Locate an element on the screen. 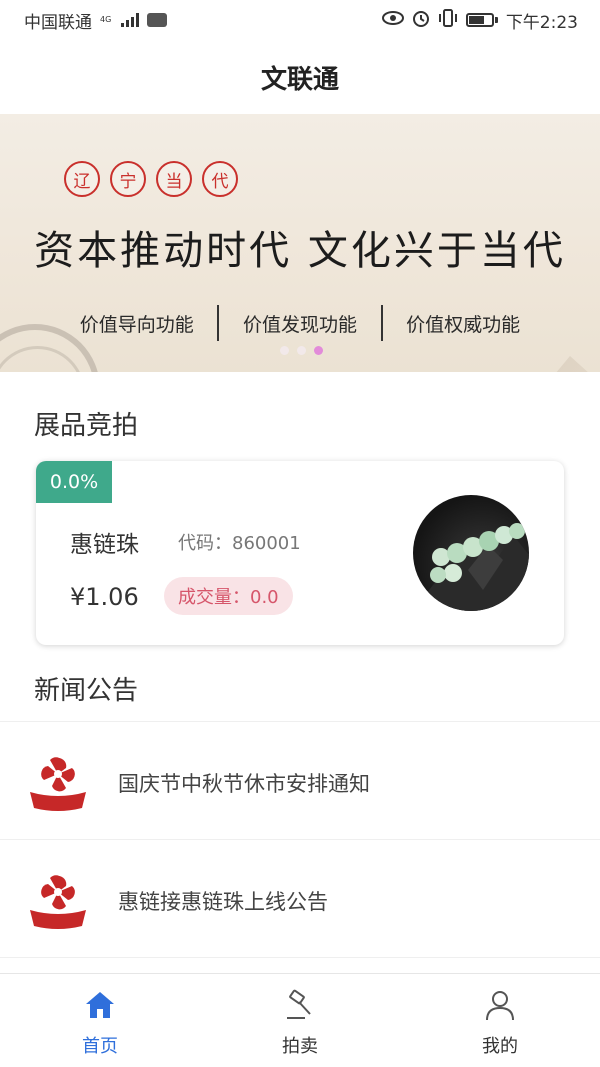  gavel-icon is located at coordinates (299, 1004).